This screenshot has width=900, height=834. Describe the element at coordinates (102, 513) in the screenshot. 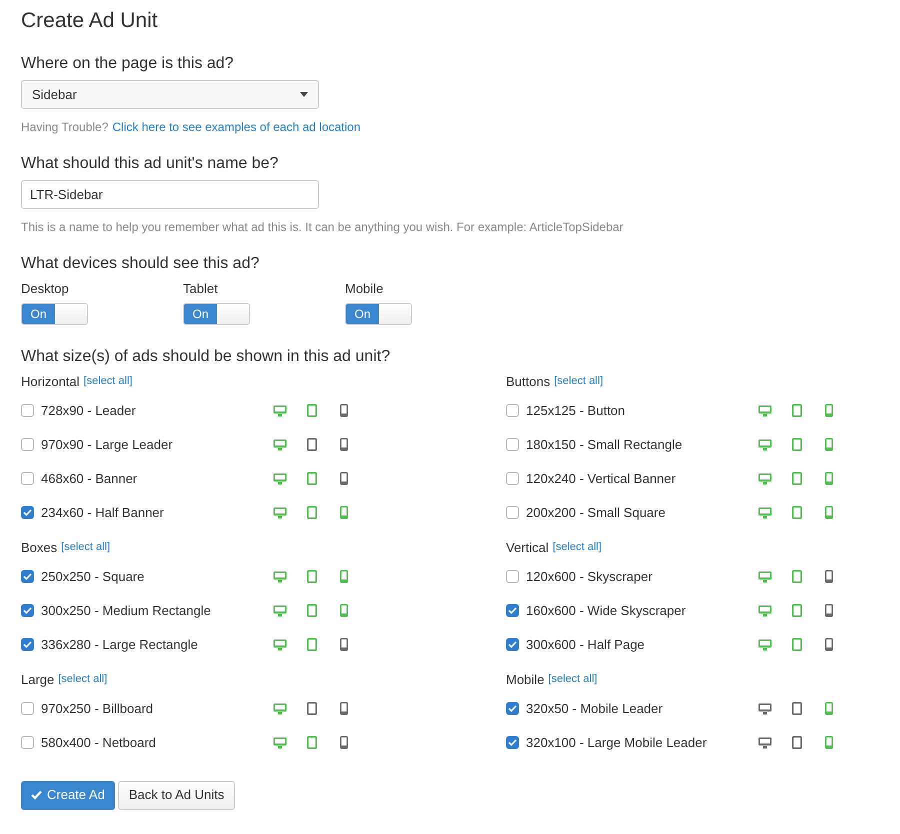

I see `size-label: 234x60 - Half Banner` at that location.